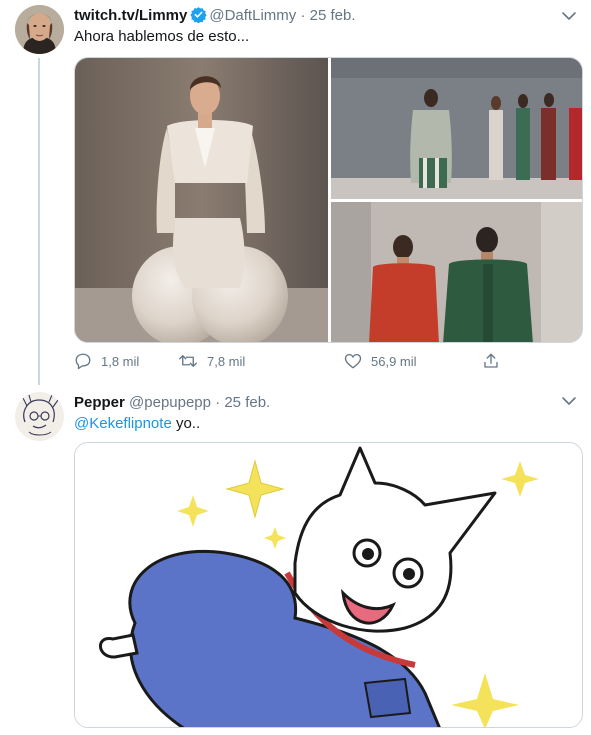  Describe the element at coordinates (353, 361) in the screenshot. I see `heart-icon` at that location.